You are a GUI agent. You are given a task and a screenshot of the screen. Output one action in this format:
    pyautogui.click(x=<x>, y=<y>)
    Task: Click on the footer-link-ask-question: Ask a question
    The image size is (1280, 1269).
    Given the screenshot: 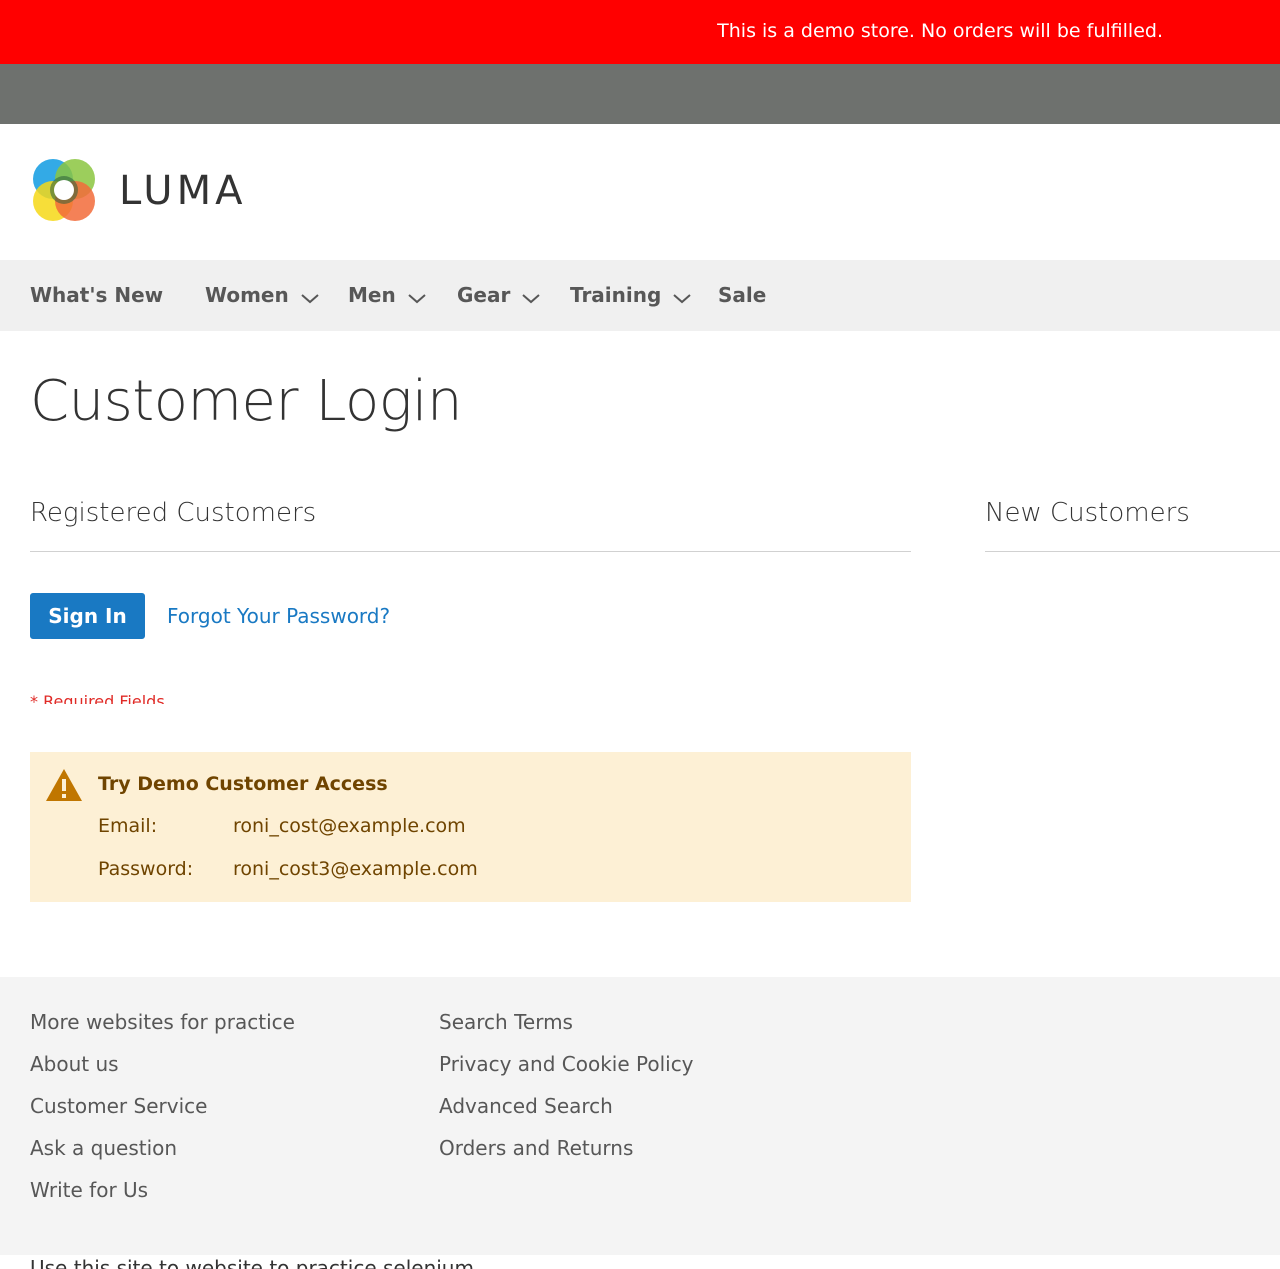 What is the action you would take?
    pyautogui.click(x=103, y=1148)
    